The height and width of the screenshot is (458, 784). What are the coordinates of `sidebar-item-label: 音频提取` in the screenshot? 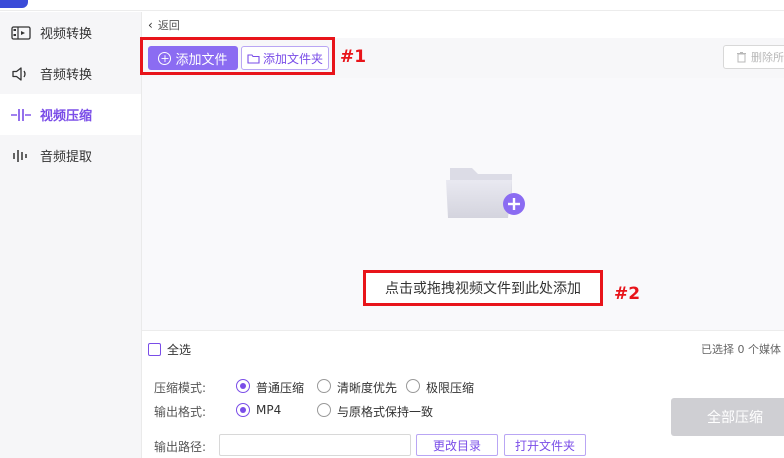 It's located at (66, 157).